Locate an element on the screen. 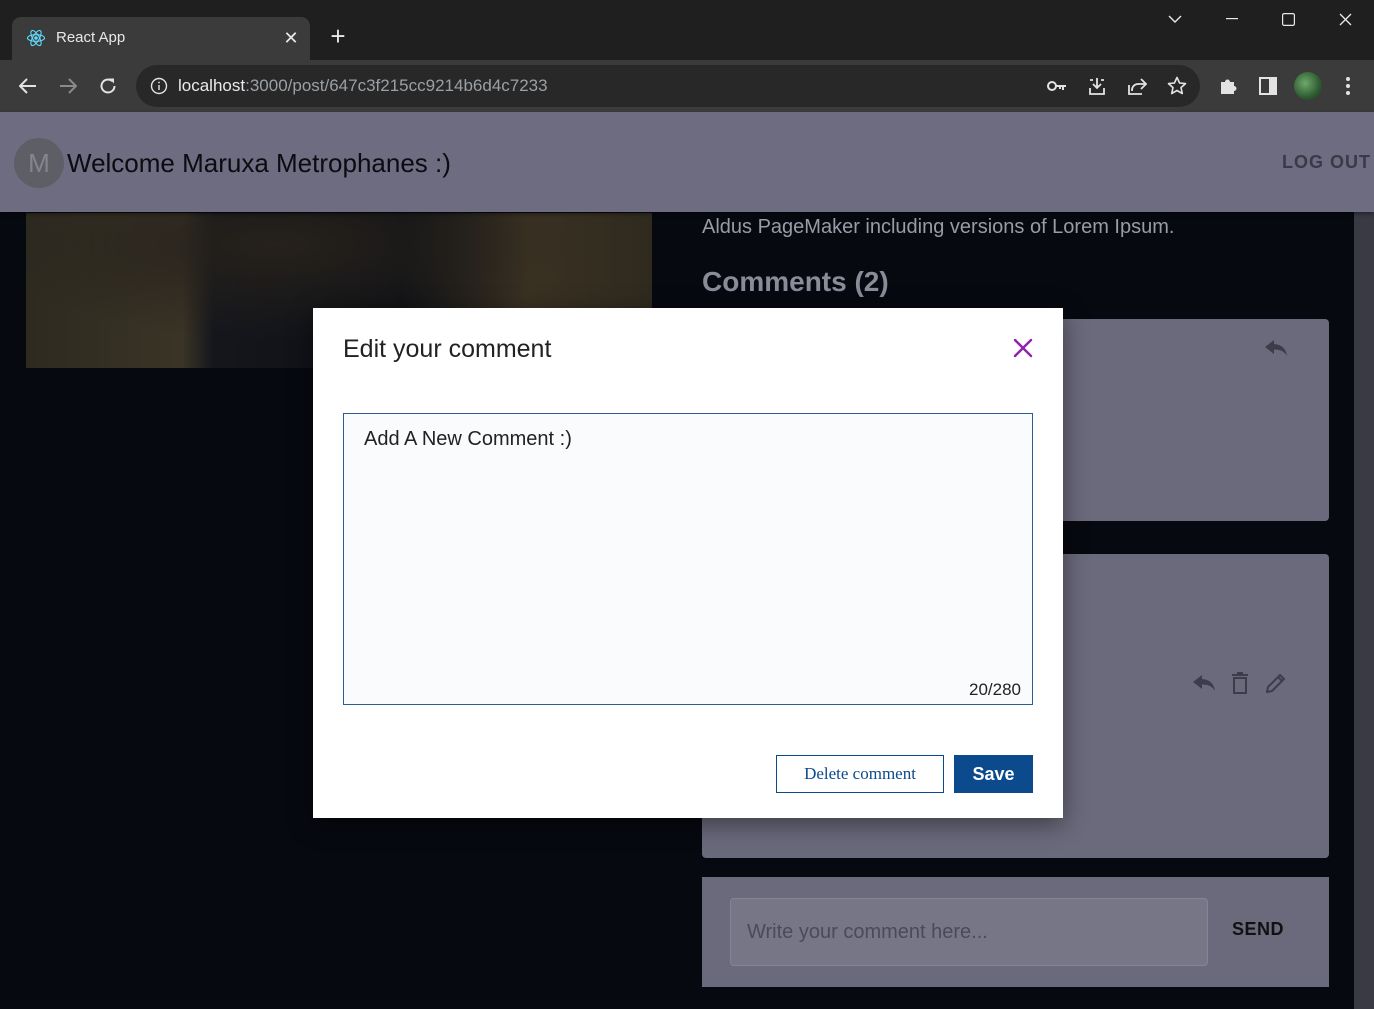 The height and width of the screenshot is (1009, 1374). tab-title: React App is located at coordinates (91, 37).